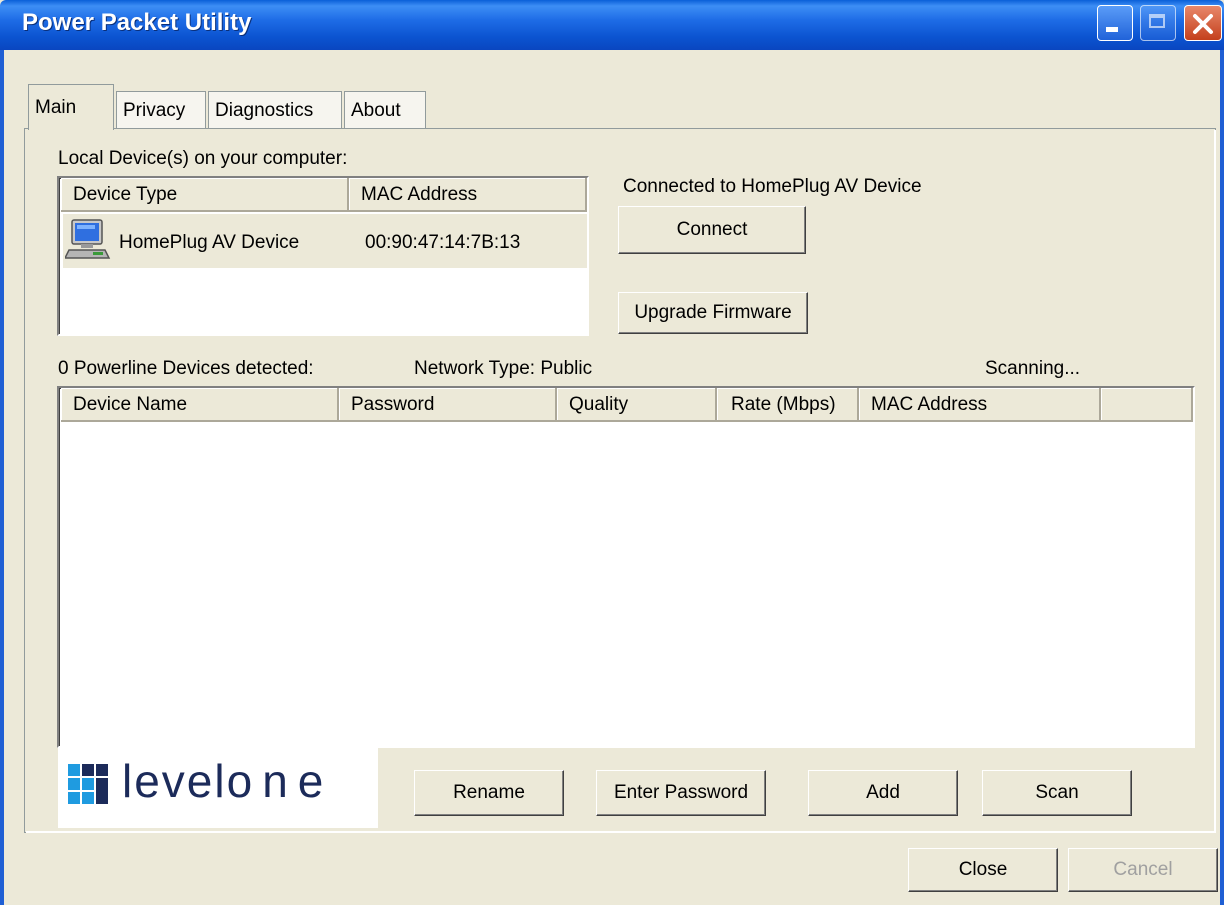  I want to click on mac-address-cell: 00:90:47:14:7B:13, so click(443, 242).